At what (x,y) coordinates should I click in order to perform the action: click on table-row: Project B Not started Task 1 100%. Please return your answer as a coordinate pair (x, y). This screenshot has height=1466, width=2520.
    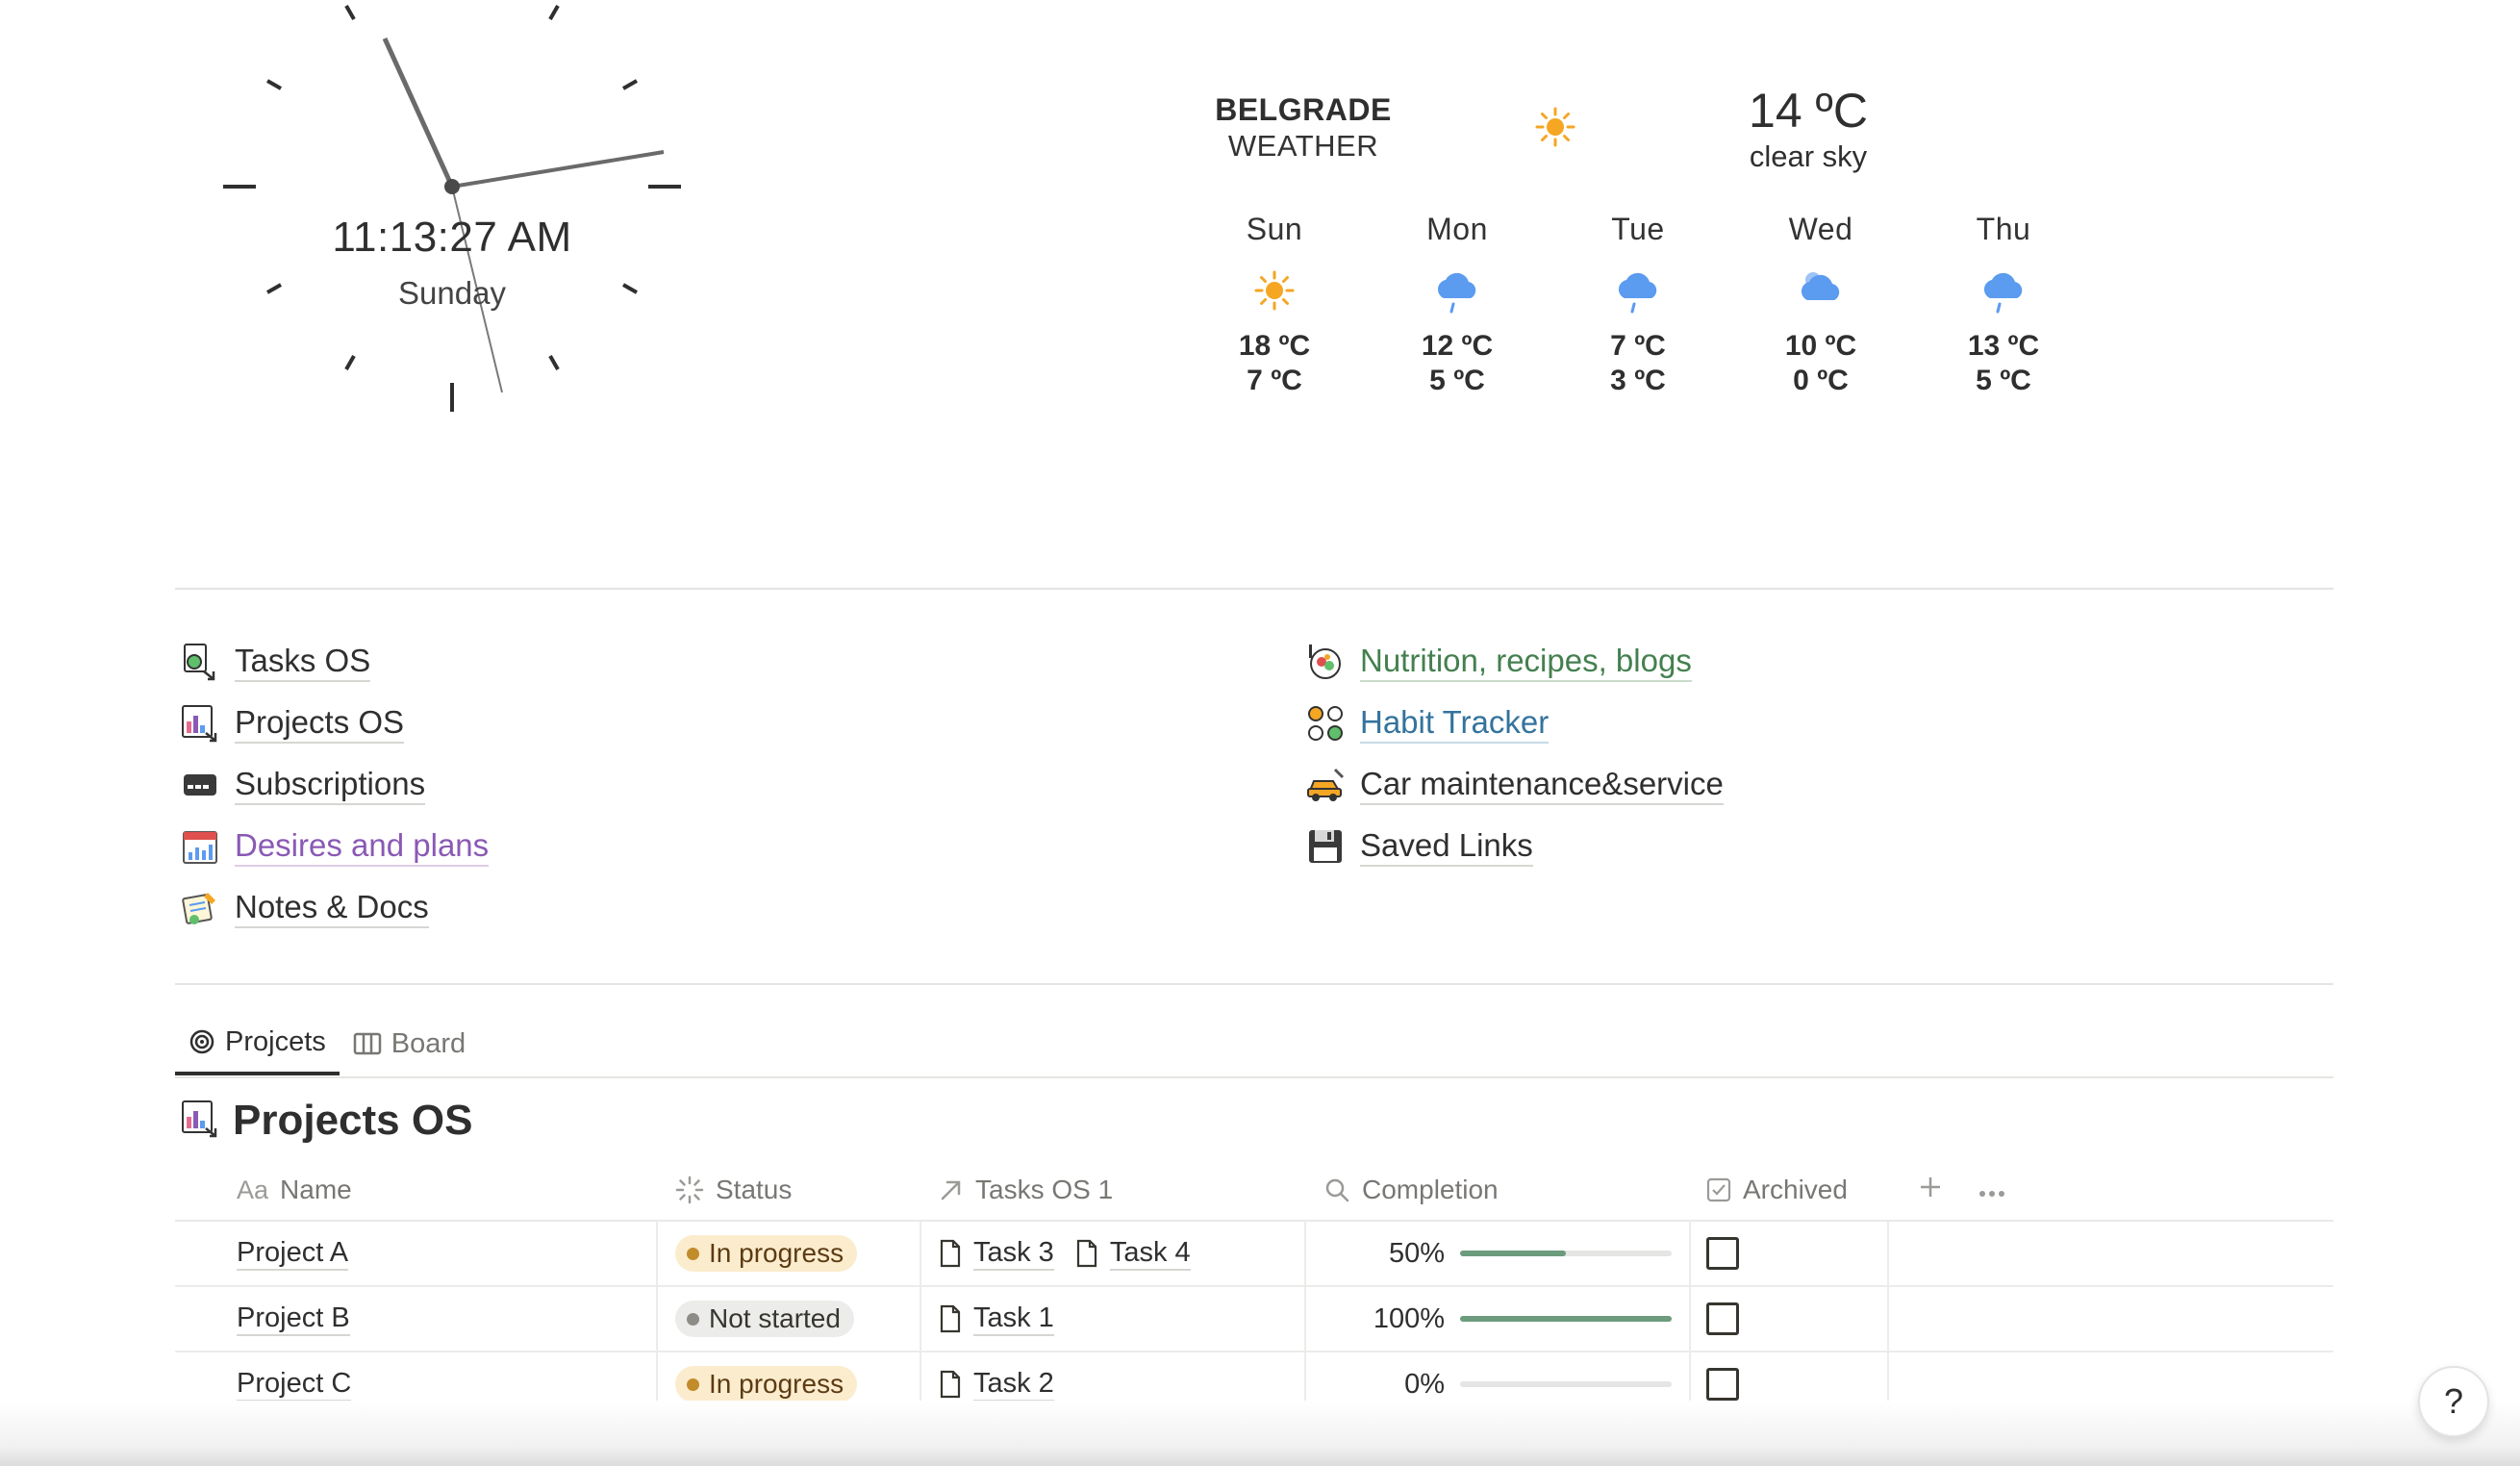
    Looking at the image, I should click on (1254, 1319).